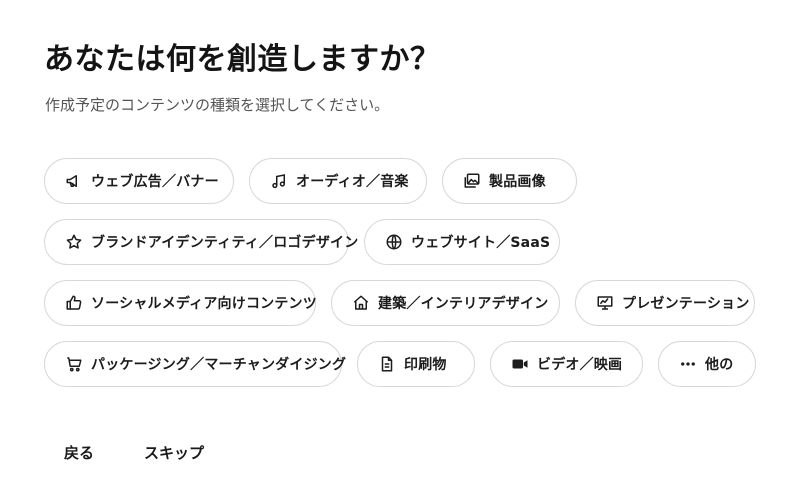 The image size is (800, 494). I want to click on option-video-film: ビデオ／映画, so click(566, 364).